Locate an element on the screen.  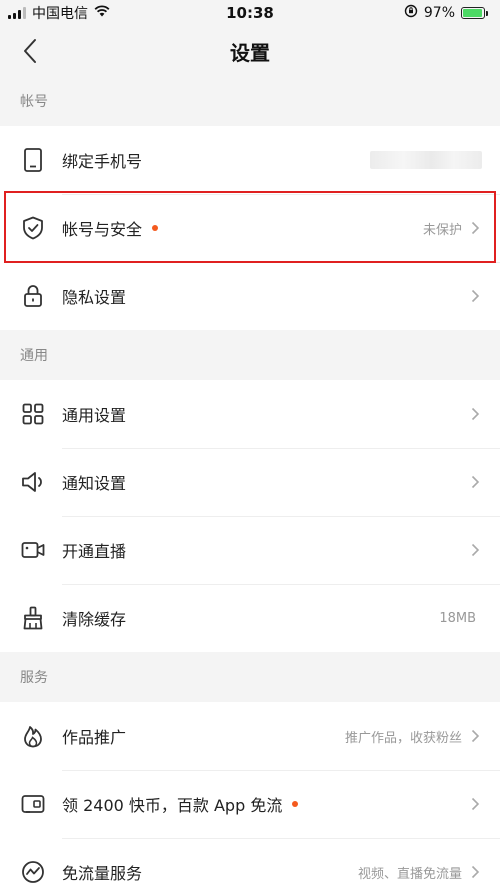
row-account-security: 帐号与安全 未保护 is located at coordinates (250, 228).